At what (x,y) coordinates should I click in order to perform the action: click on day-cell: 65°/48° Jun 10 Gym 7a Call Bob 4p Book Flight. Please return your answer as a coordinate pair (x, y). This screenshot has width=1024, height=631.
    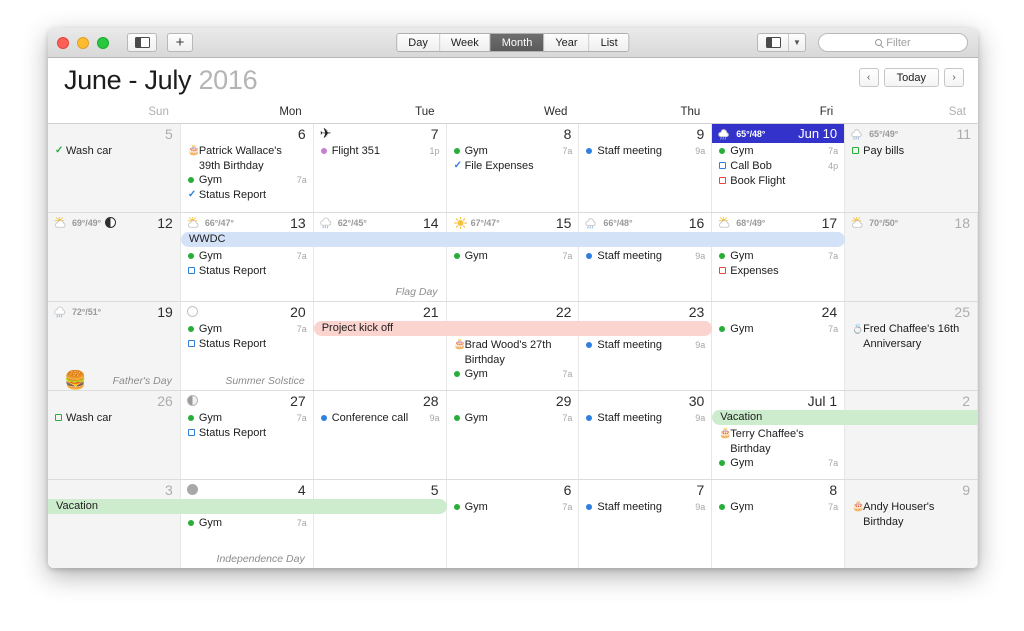
    Looking at the image, I should click on (779, 168).